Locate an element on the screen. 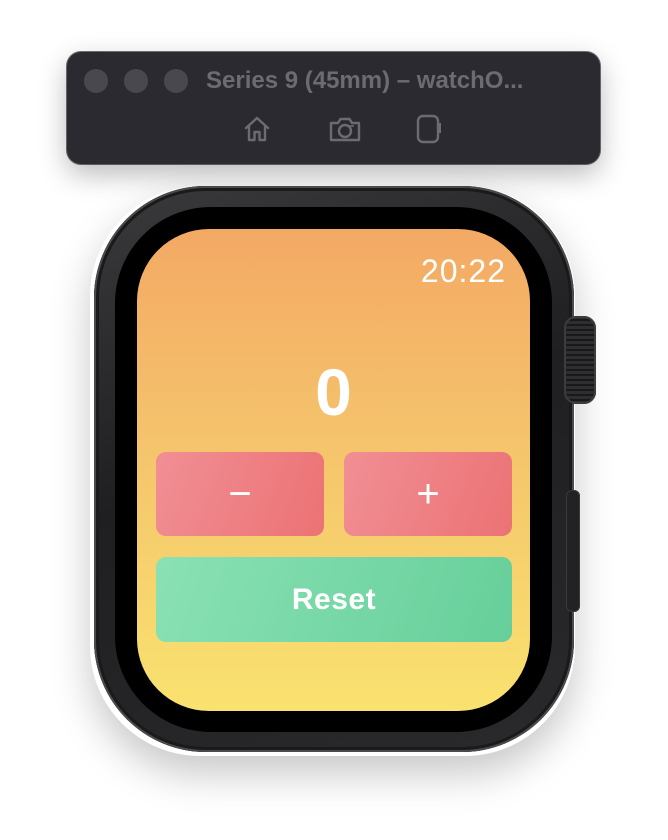 The image size is (668, 840). reset-button-label: Reset is located at coordinates (334, 599).